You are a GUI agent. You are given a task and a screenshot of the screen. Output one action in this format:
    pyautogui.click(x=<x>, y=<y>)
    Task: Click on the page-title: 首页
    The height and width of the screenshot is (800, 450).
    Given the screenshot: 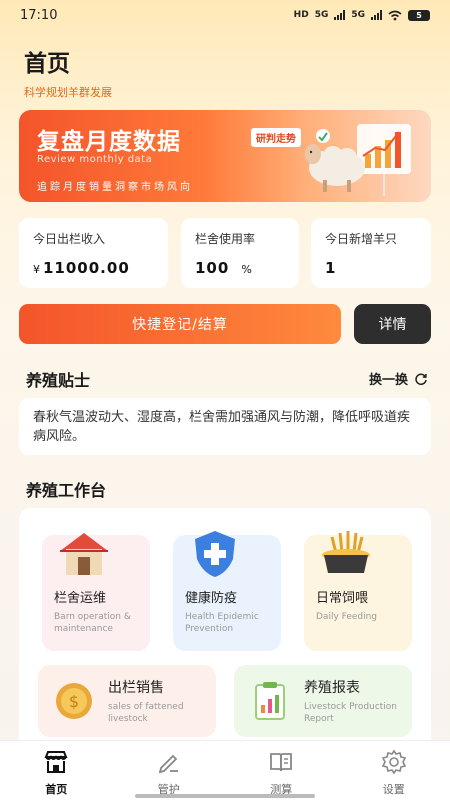 What is the action you would take?
    pyautogui.click(x=47, y=64)
    